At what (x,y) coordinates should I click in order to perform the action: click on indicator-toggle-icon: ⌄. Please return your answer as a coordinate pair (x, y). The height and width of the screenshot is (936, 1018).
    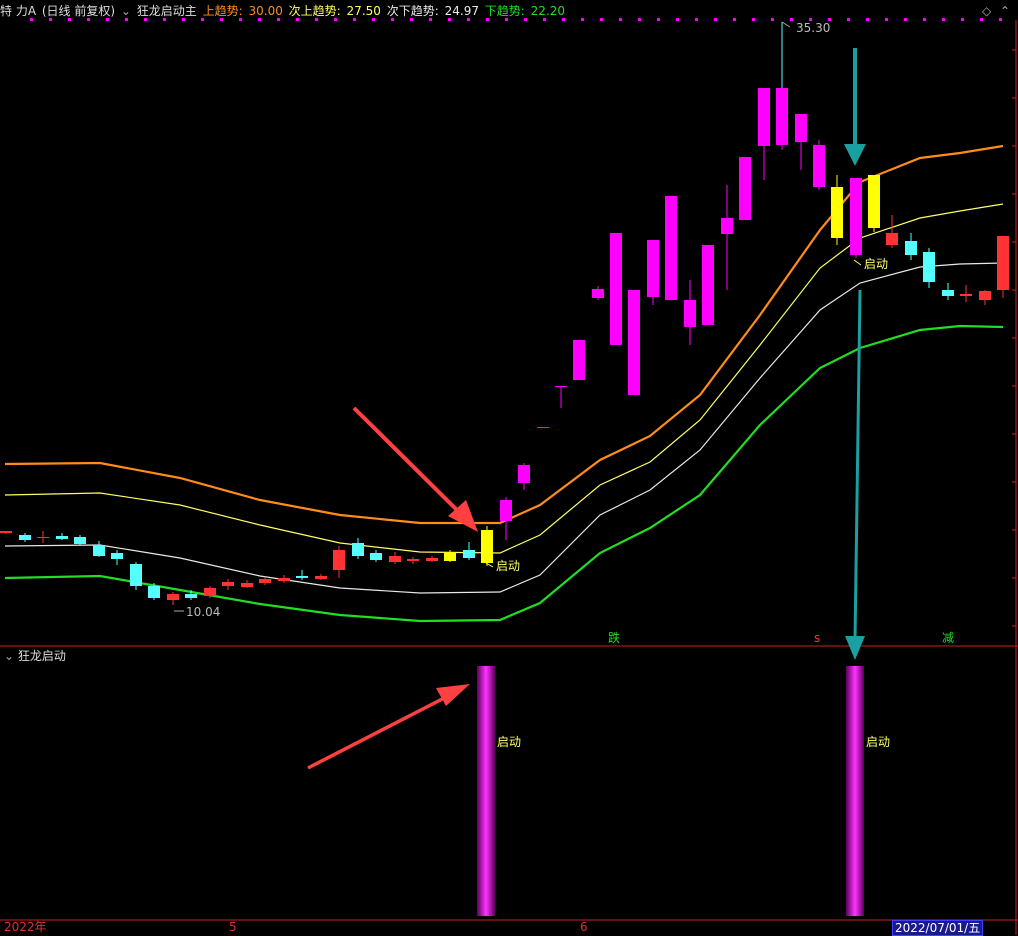
    Looking at the image, I should click on (126, 11).